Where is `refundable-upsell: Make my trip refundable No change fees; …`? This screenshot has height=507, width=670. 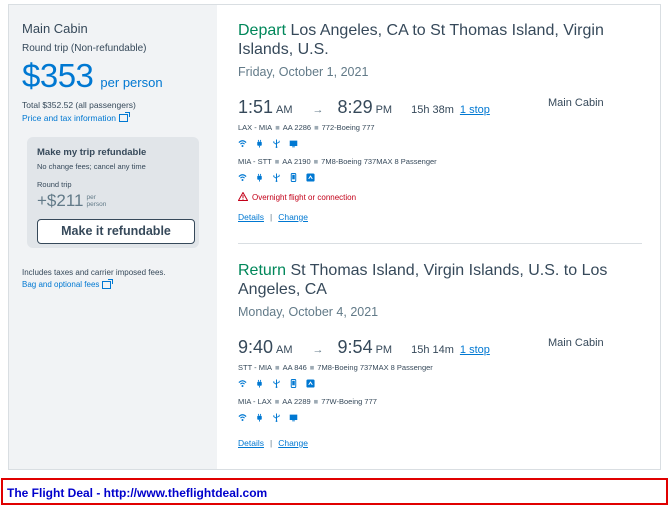 refundable-upsell: Make my trip refundable No change fees; … is located at coordinates (113, 192).